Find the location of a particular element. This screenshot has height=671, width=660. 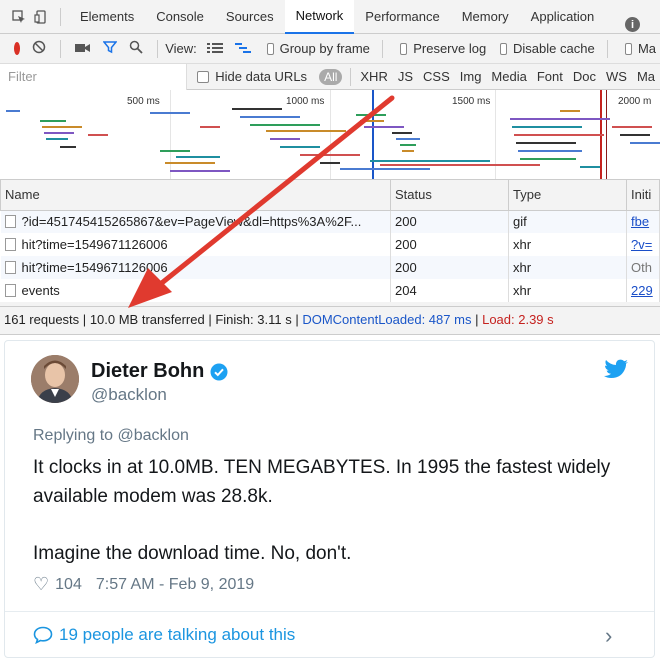

search-icon is located at coordinates (136, 48).